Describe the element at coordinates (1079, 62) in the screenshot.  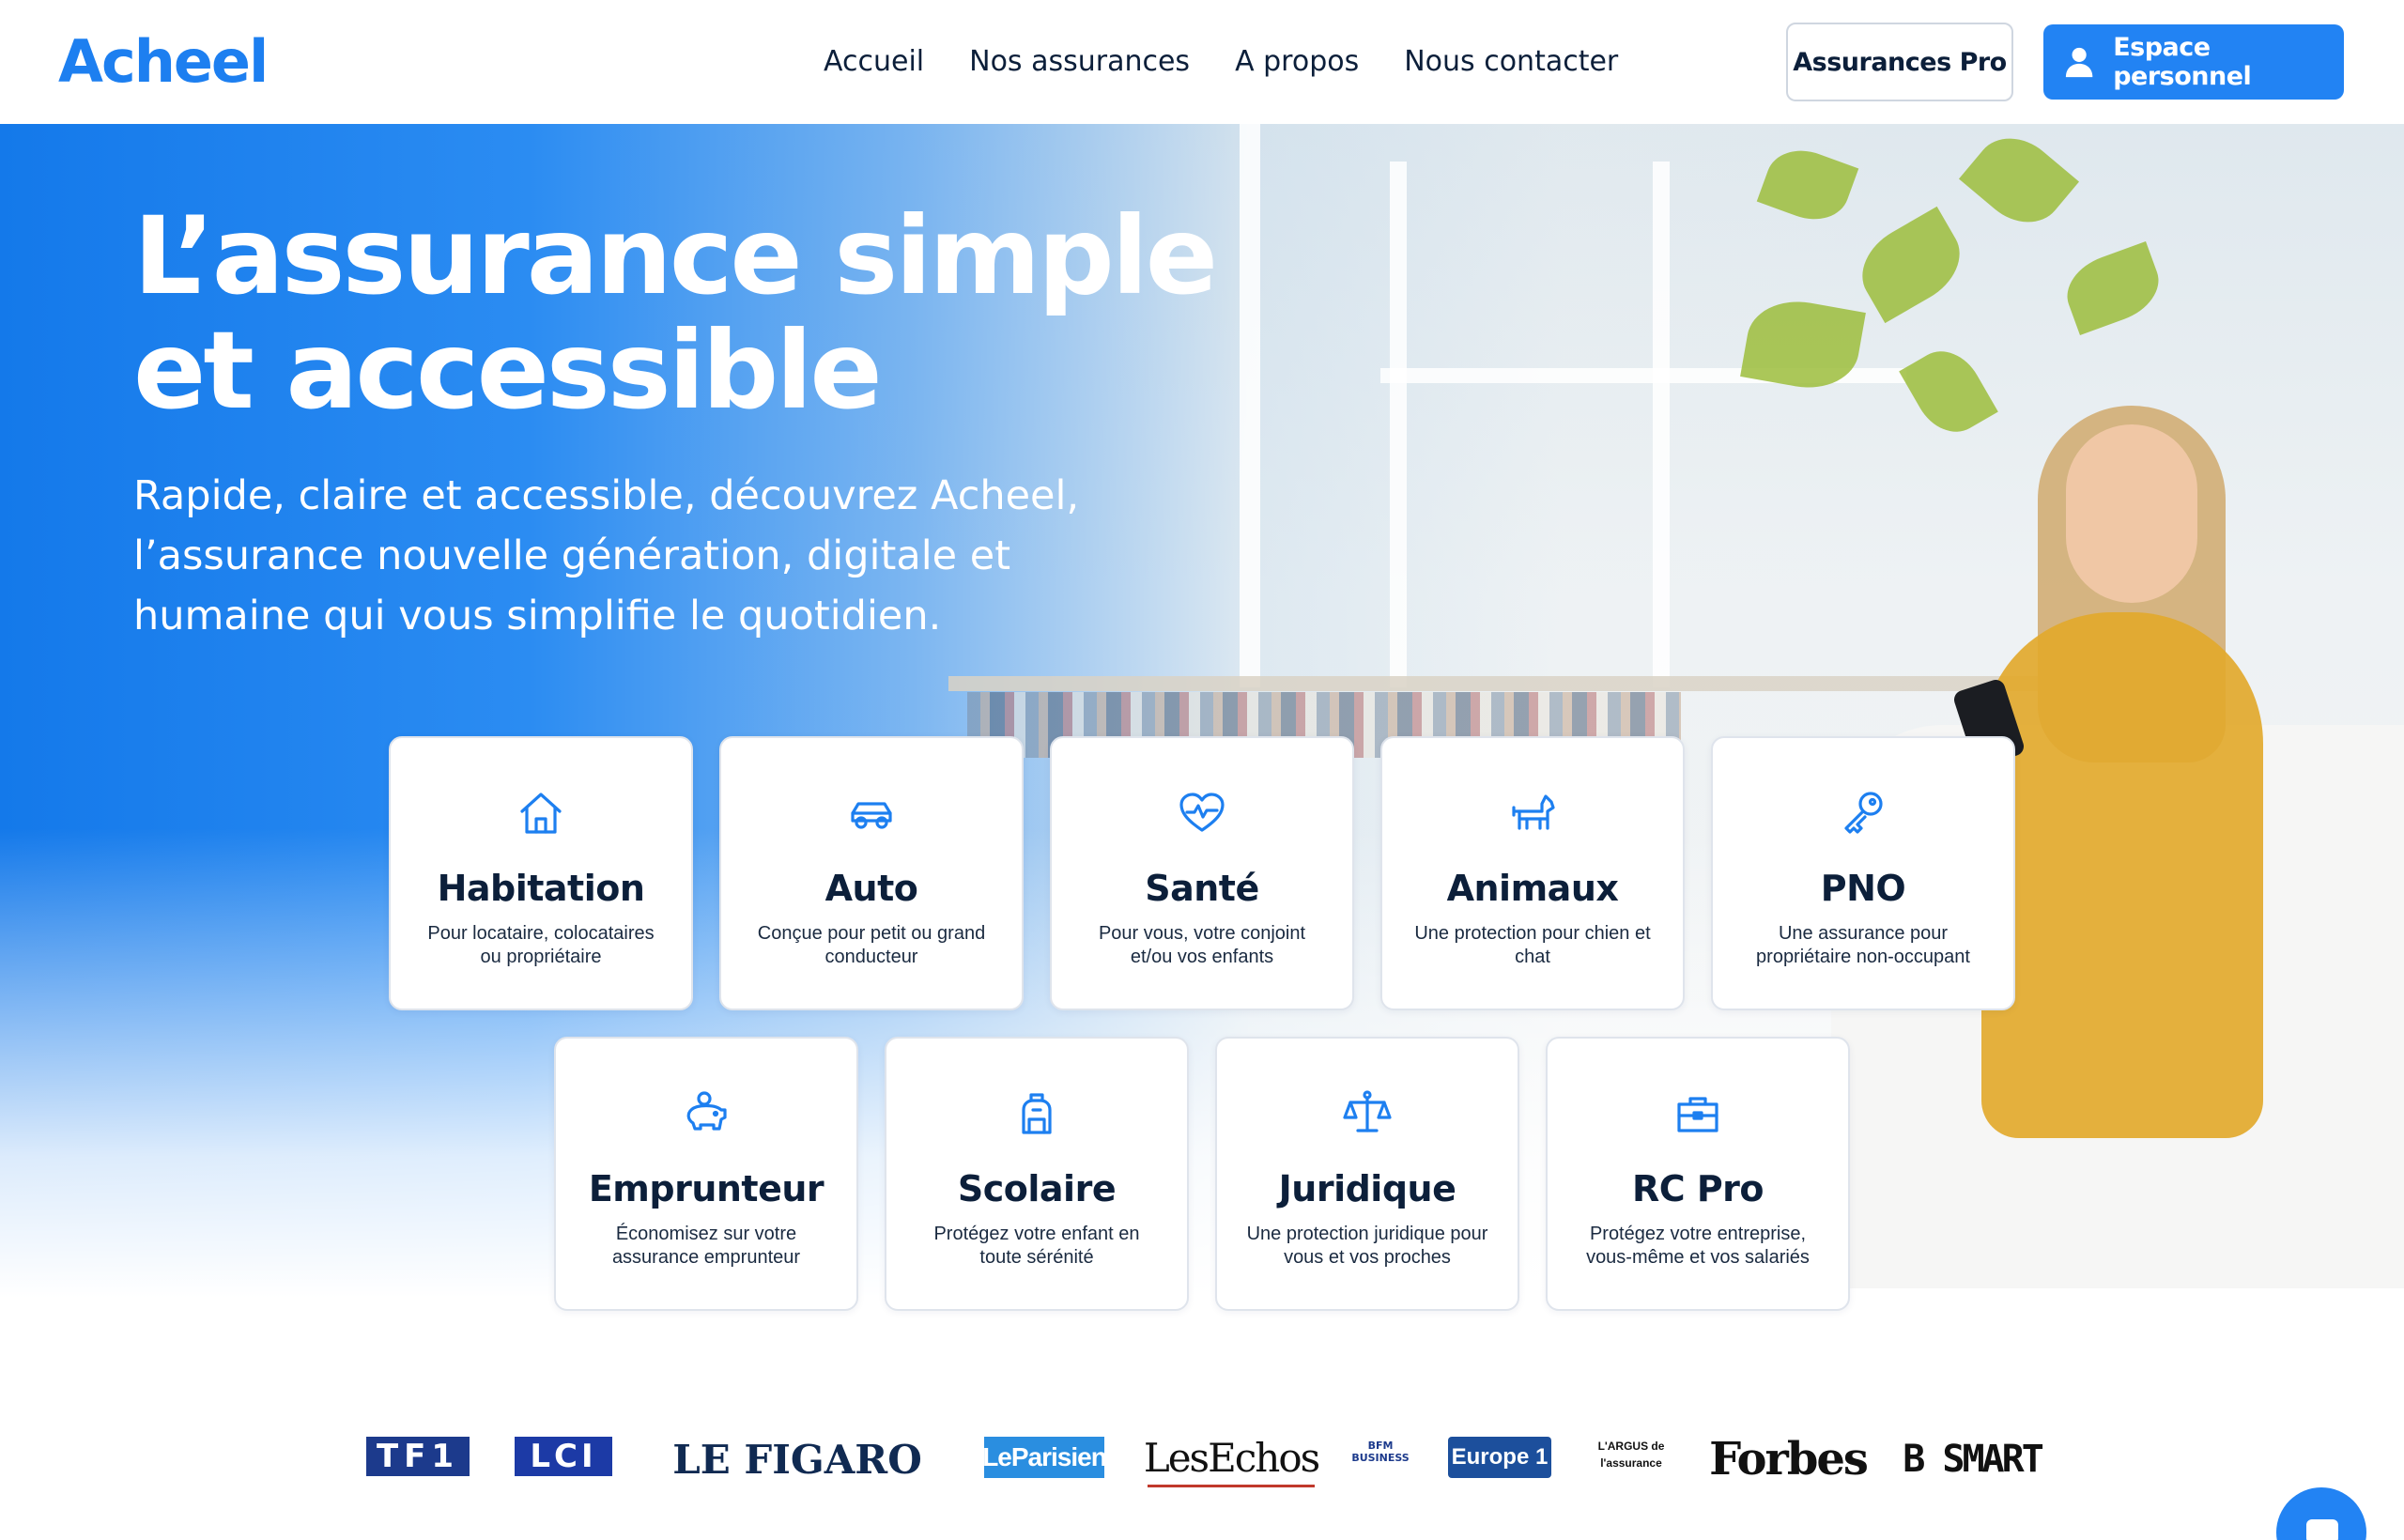
I see `nav-nos-assurances: Nos assurances` at that location.